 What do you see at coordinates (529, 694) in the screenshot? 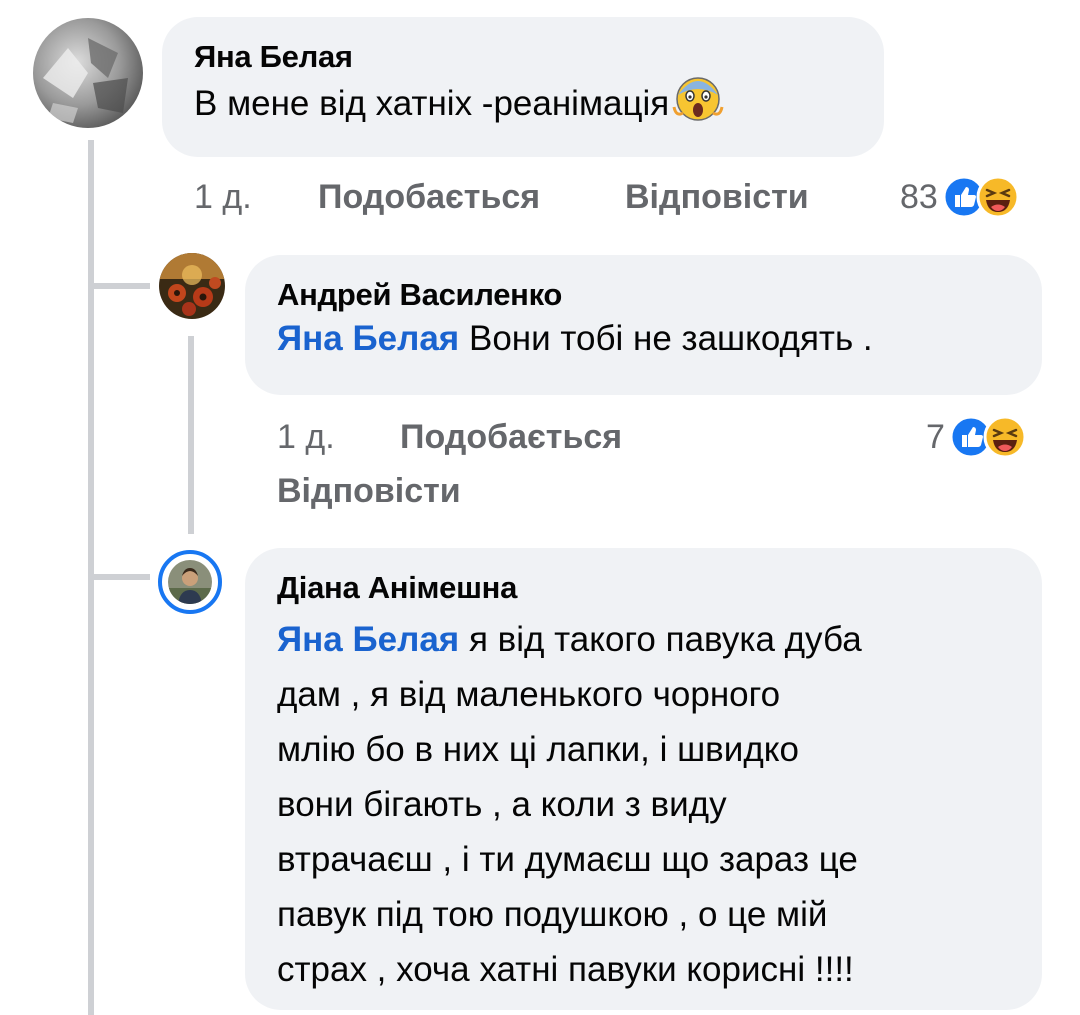
I see `comment-line: дам , я від маленького чорного` at bounding box center [529, 694].